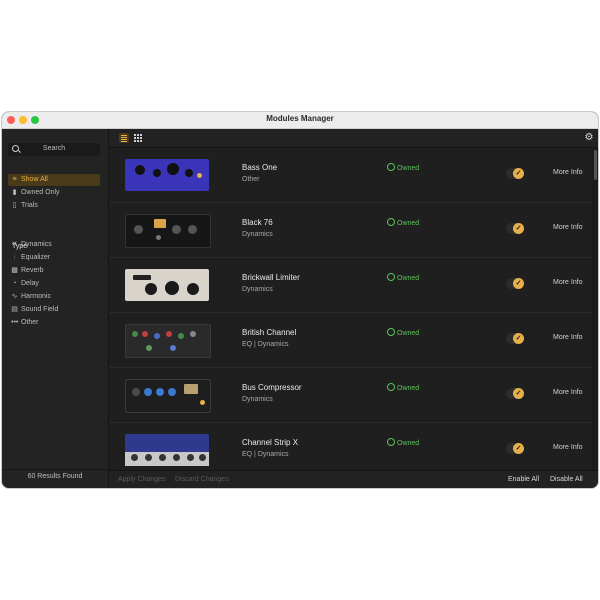  Describe the element at coordinates (566, 479) in the screenshot. I see `disable-all-button: Disable All` at that location.